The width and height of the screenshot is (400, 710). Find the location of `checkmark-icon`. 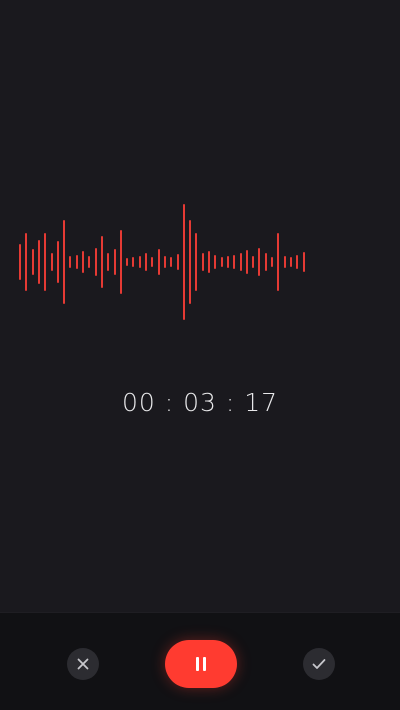

checkmark-icon is located at coordinates (319, 664).